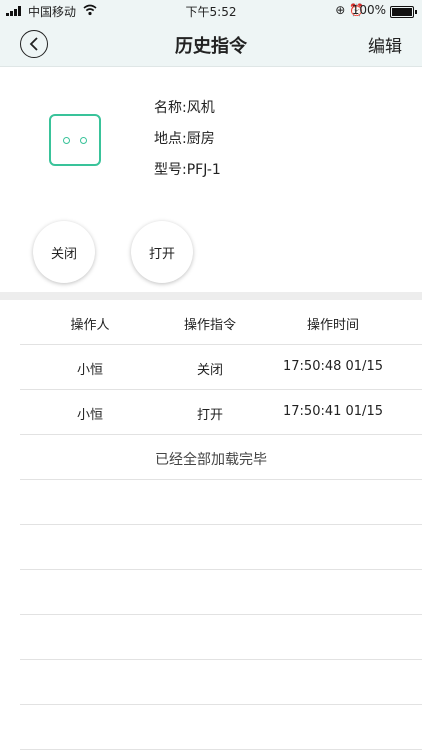  What do you see at coordinates (403, 12) in the screenshot?
I see `battery-icon` at bounding box center [403, 12].